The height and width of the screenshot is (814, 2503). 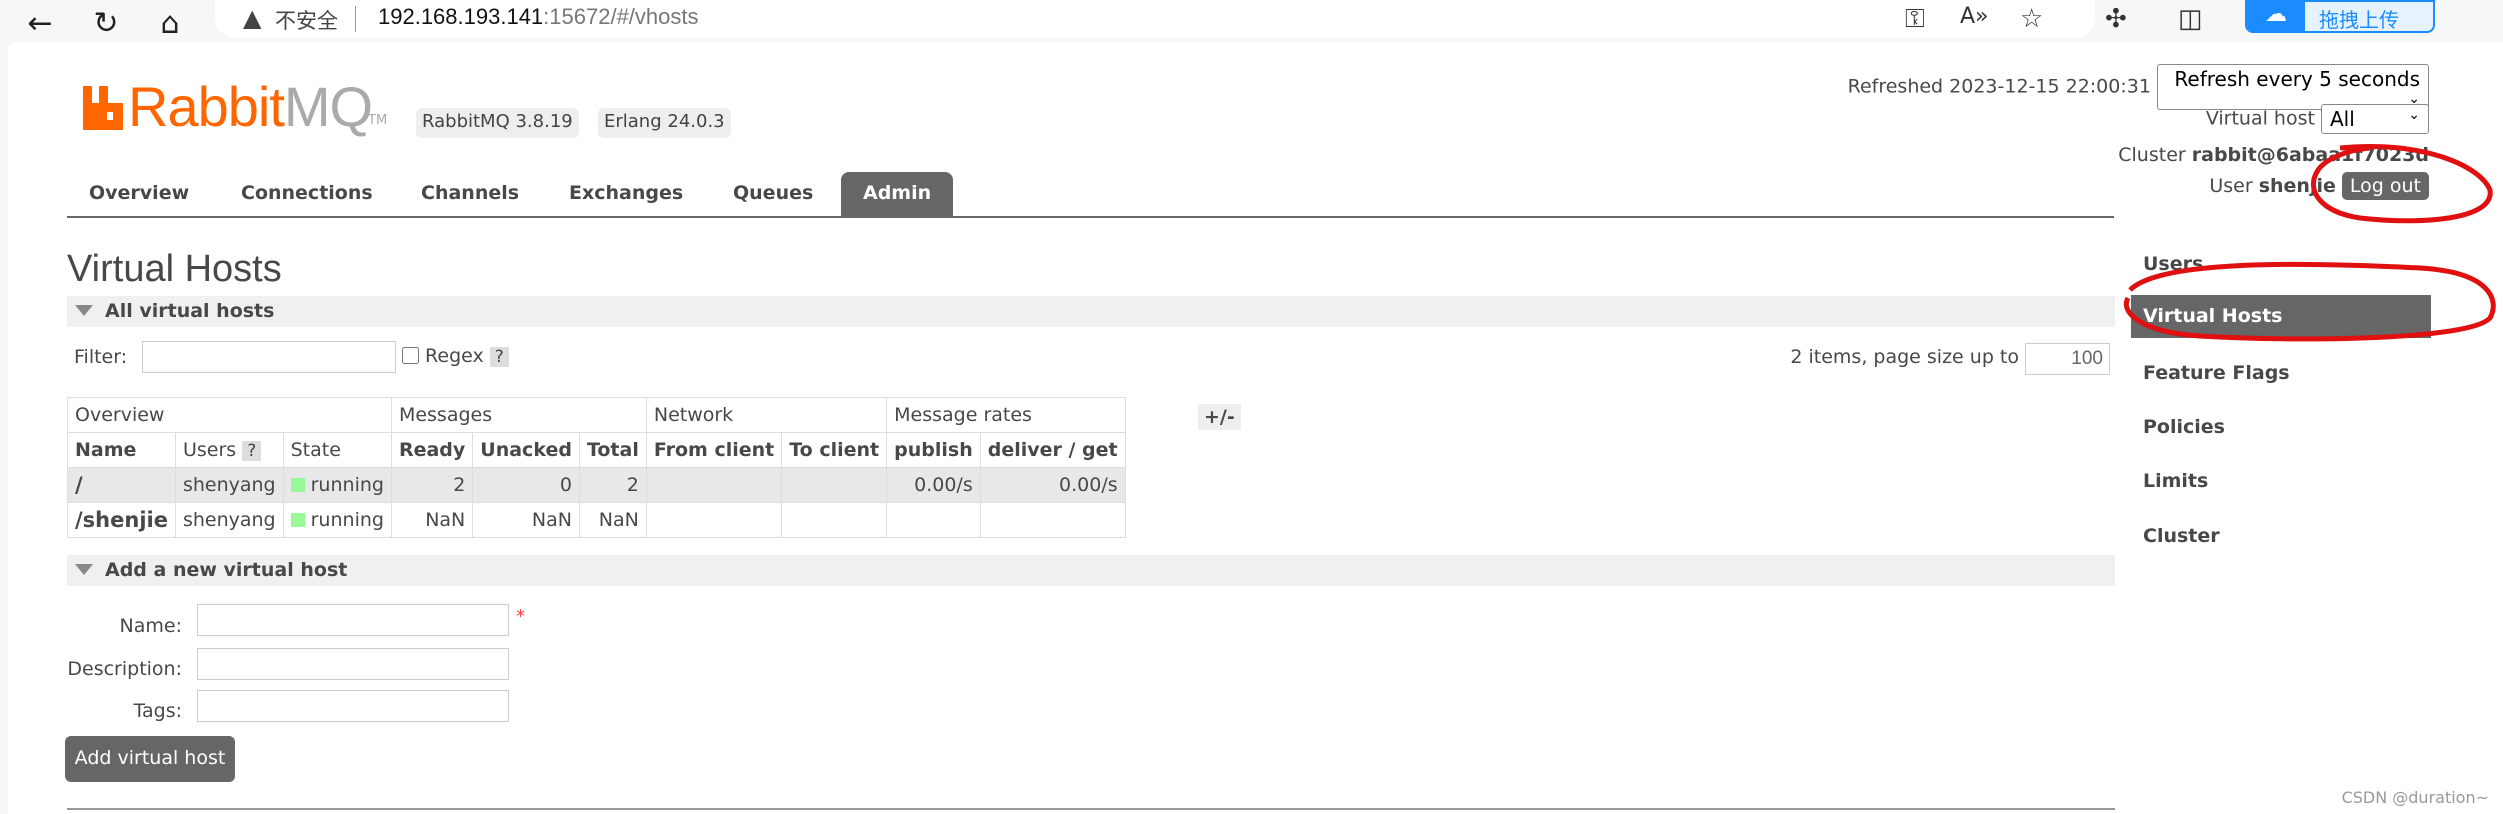 What do you see at coordinates (2415, 797) in the screenshot?
I see `watermark: CSDN @duration~` at bounding box center [2415, 797].